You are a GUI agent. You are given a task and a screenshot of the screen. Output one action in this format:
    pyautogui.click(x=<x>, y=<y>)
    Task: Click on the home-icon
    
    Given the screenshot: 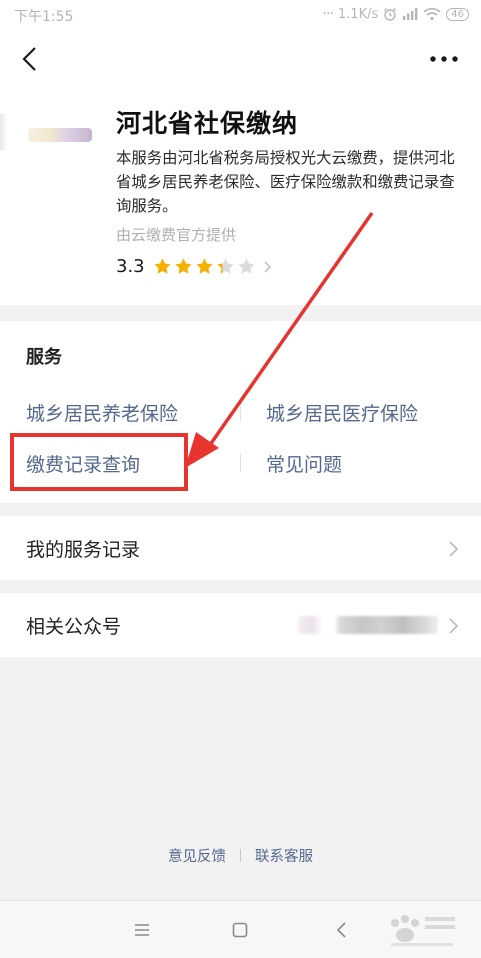 What is the action you would take?
    pyautogui.click(x=240, y=930)
    